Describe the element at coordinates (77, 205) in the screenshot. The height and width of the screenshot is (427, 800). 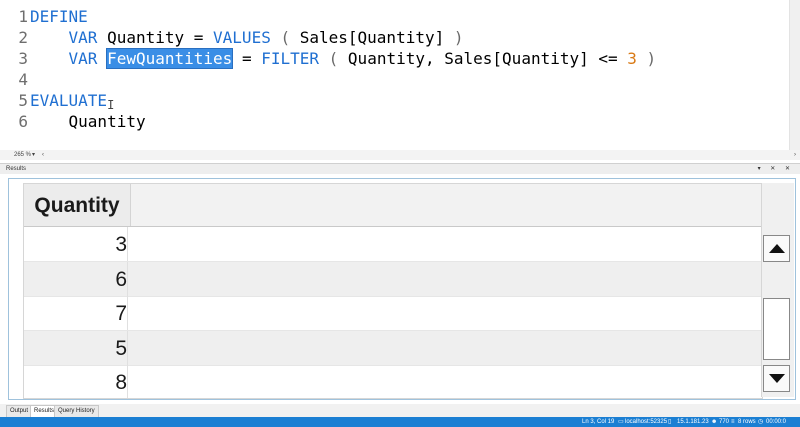
I see `column-header-quantity: Quantity` at that location.